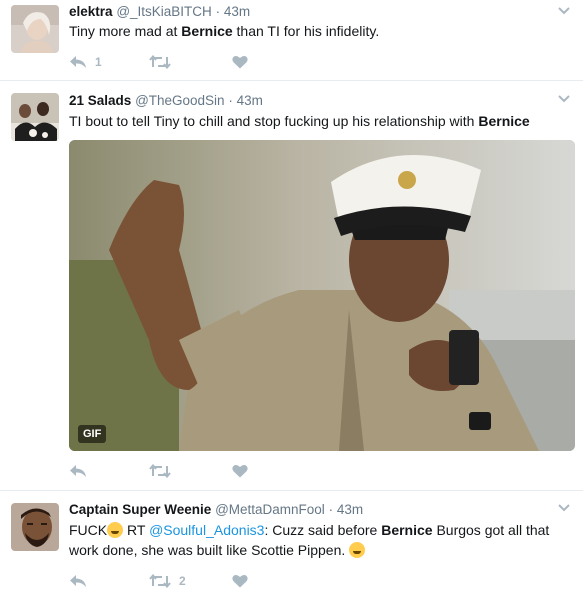  What do you see at coordinates (182, 581) in the screenshot?
I see `retweet-count: 2` at bounding box center [182, 581].